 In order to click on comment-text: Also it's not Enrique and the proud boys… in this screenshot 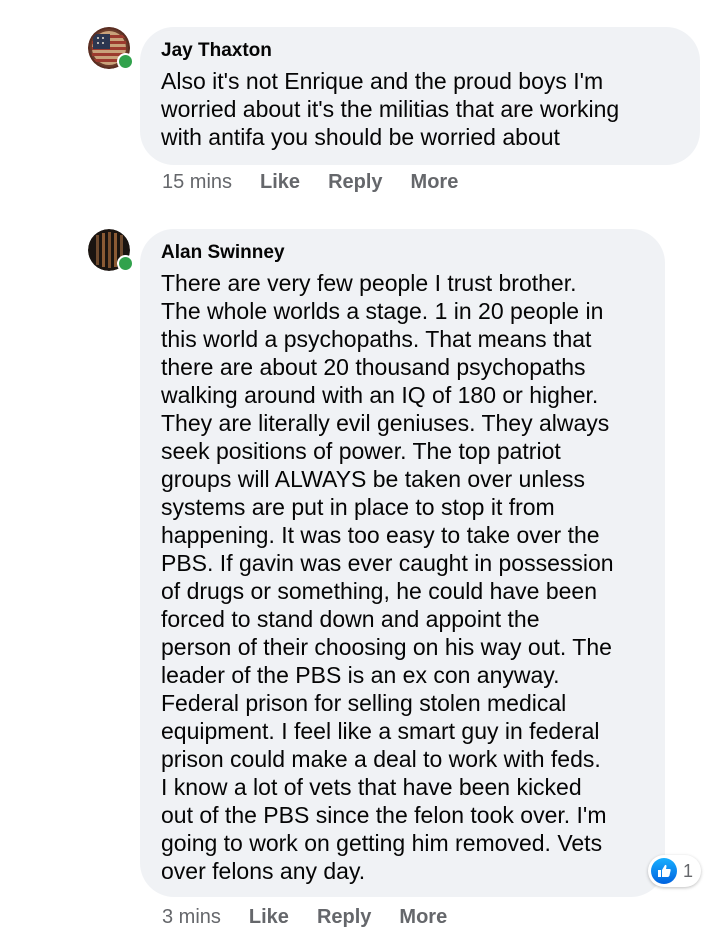, I will do `click(390, 109)`.